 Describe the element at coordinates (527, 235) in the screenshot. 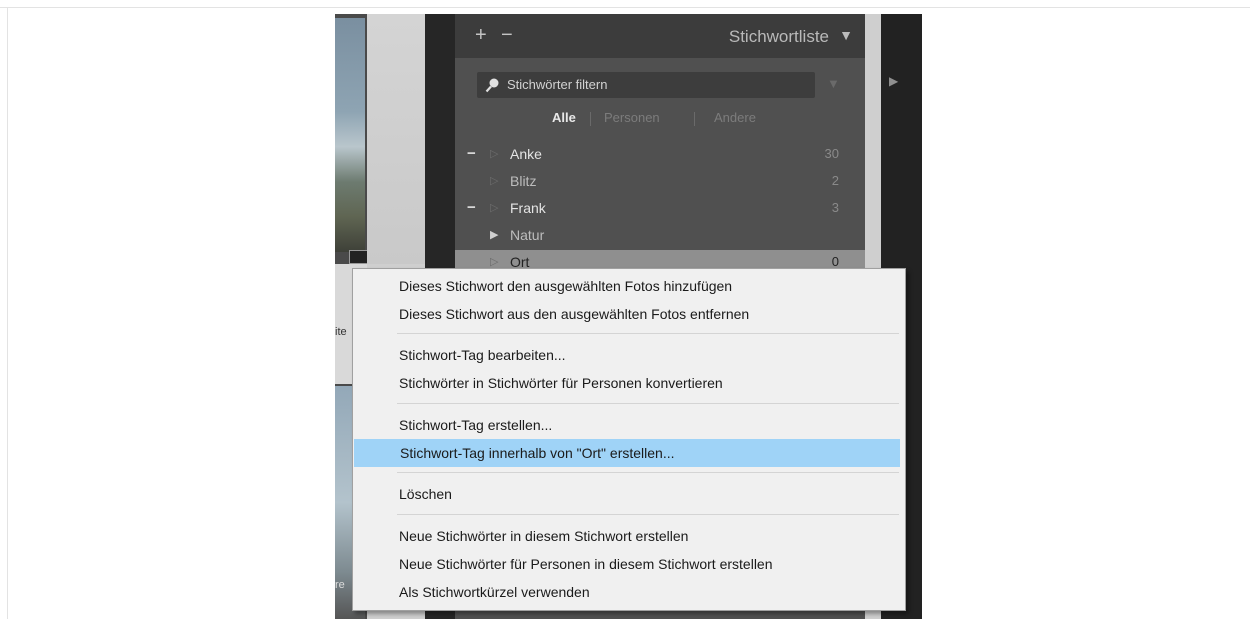

I see `keyword-label: Natur` at that location.